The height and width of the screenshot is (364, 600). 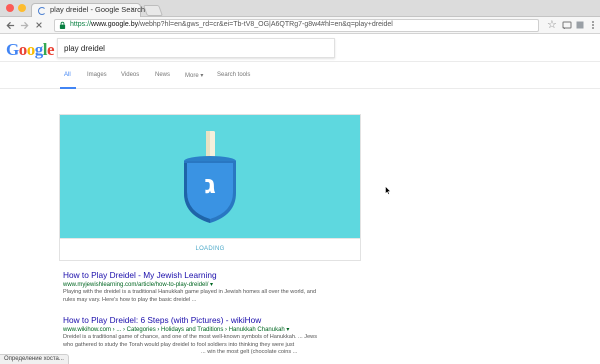 I want to click on forward-button, so click(x=24, y=26).